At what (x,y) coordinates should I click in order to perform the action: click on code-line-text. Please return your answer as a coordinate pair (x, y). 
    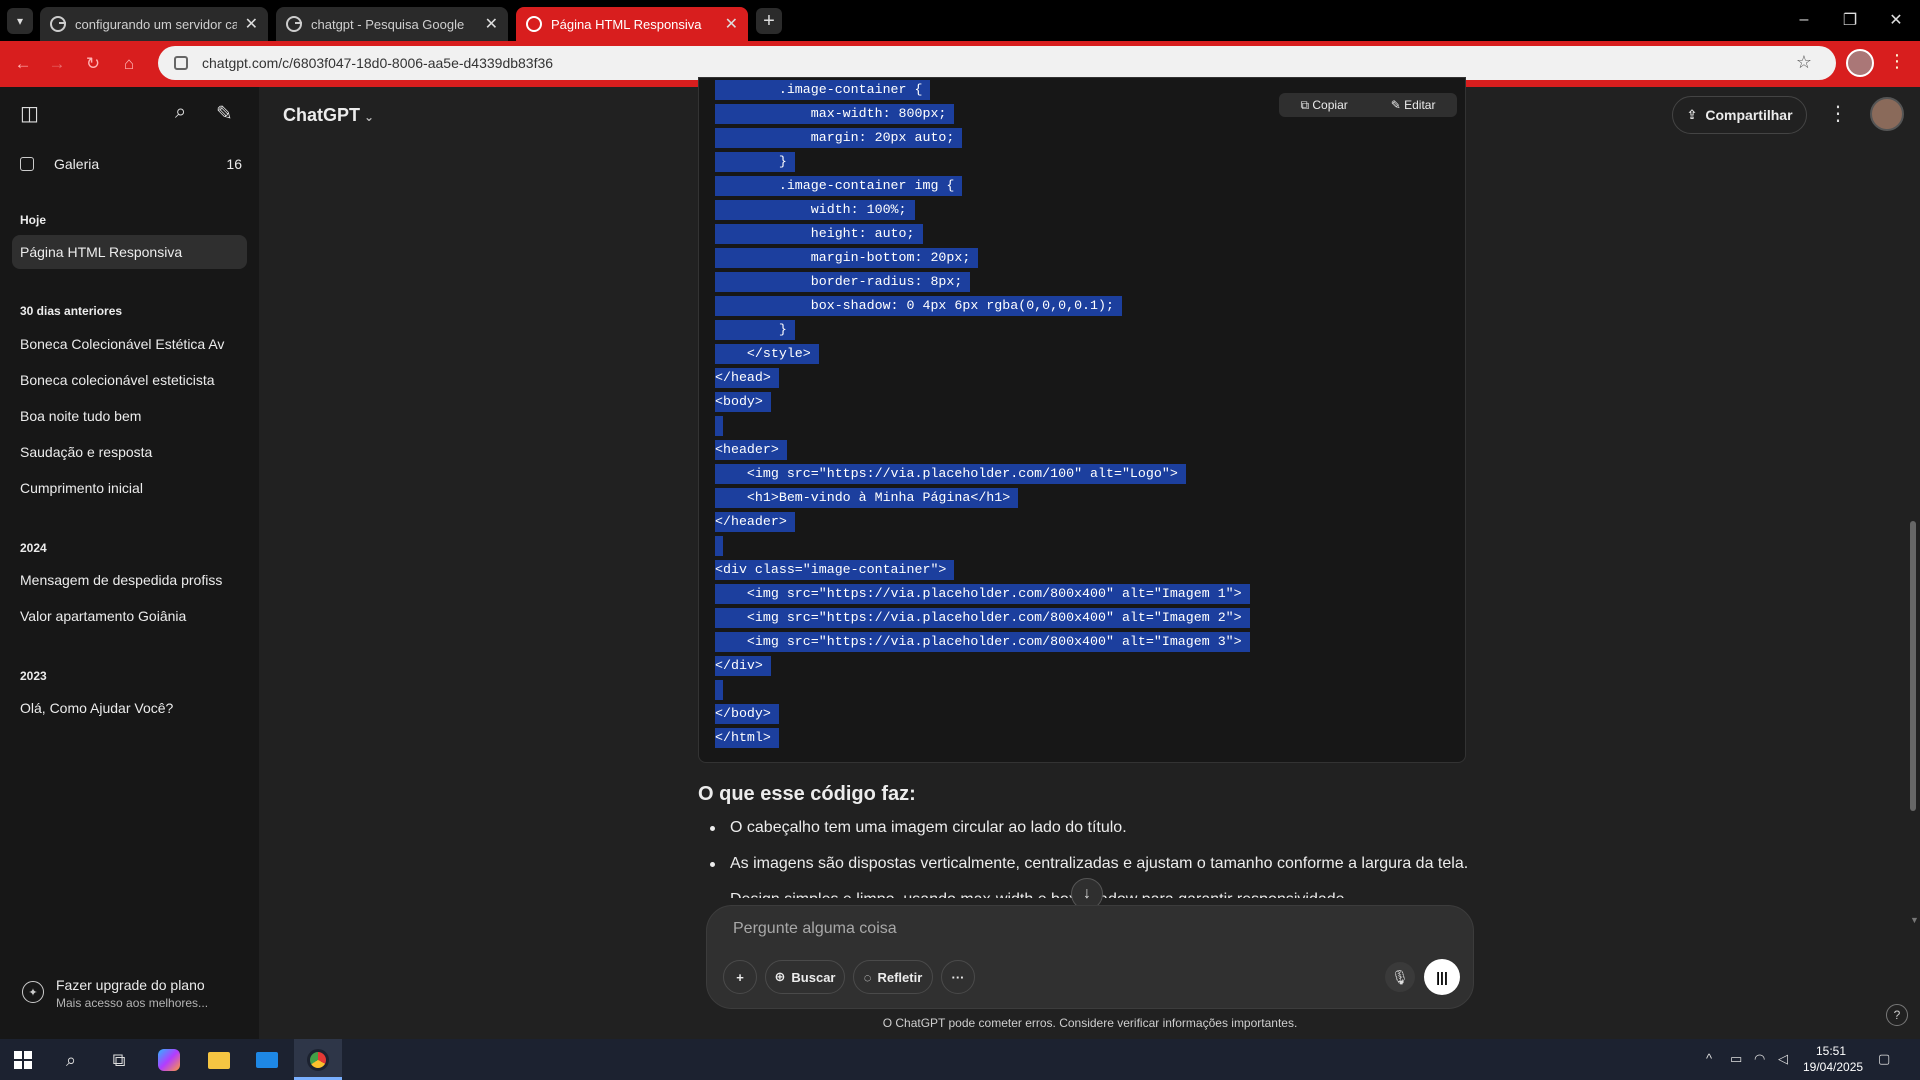
    Looking at the image, I should click on (719, 546).